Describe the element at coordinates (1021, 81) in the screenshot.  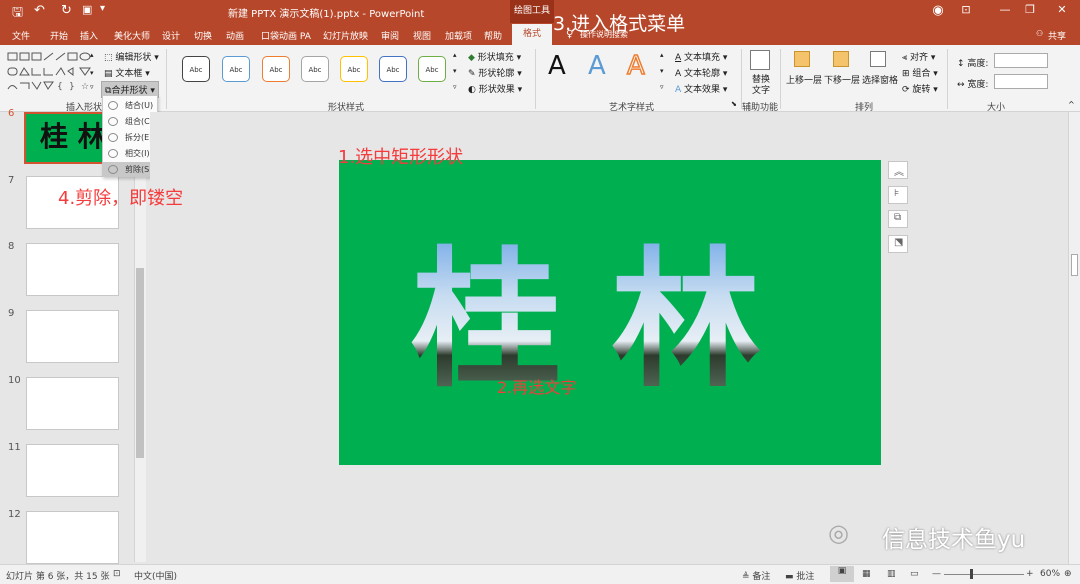
I see `width-input` at that location.